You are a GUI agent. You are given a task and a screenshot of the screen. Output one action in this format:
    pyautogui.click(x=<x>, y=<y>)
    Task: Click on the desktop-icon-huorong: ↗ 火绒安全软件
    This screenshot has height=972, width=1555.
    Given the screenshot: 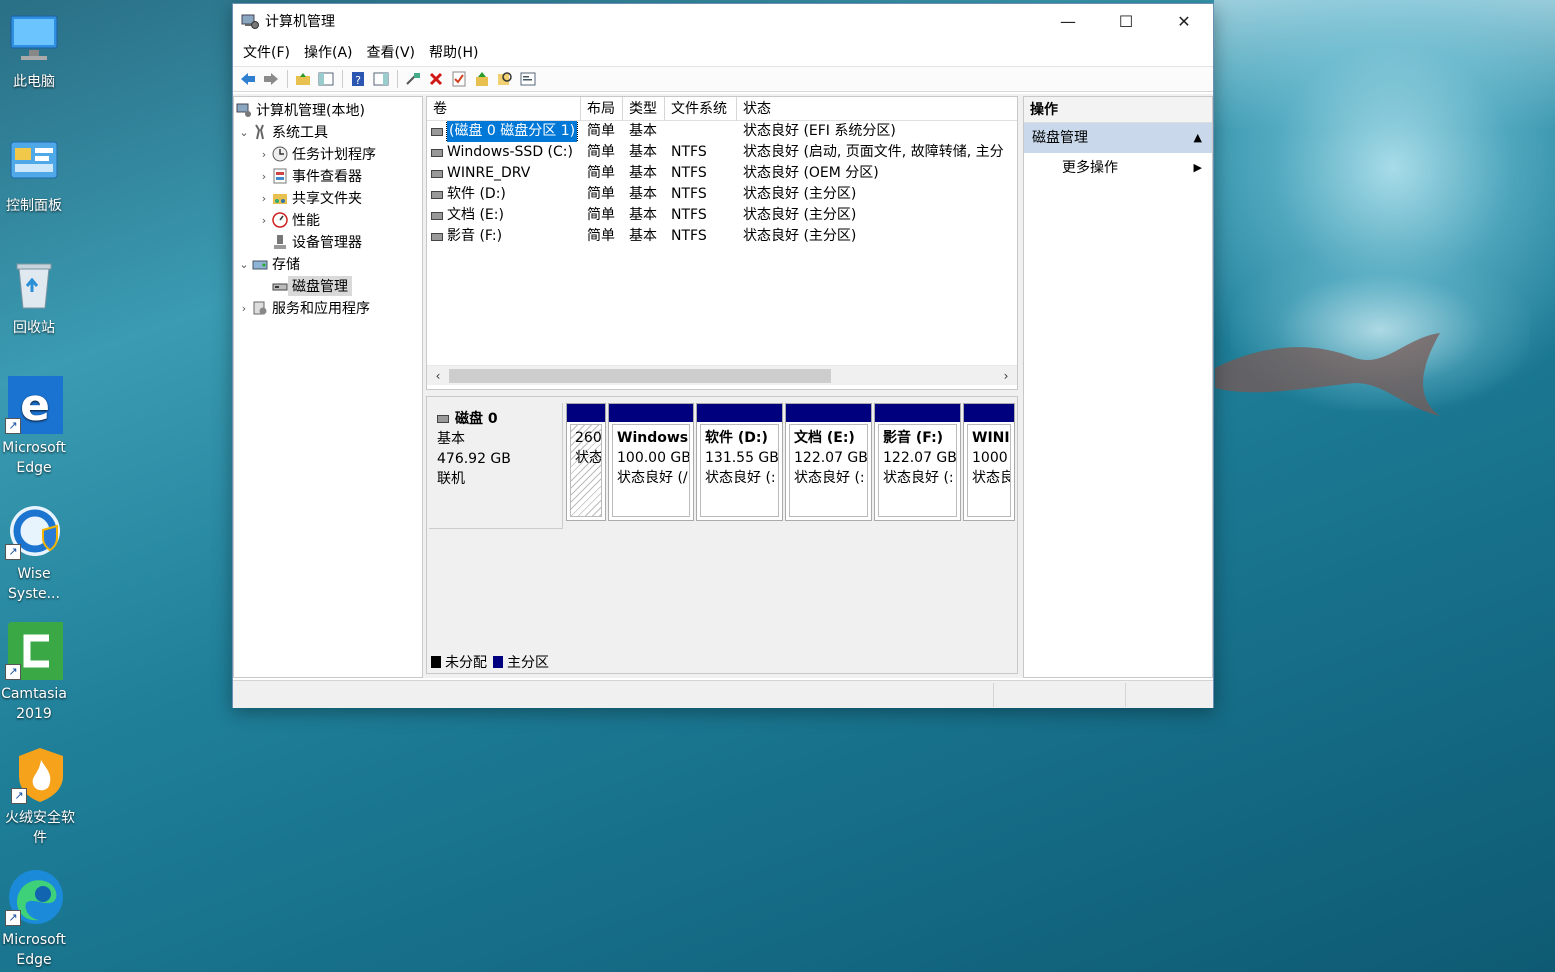 What is the action you would take?
    pyautogui.click(x=40, y=797)
    